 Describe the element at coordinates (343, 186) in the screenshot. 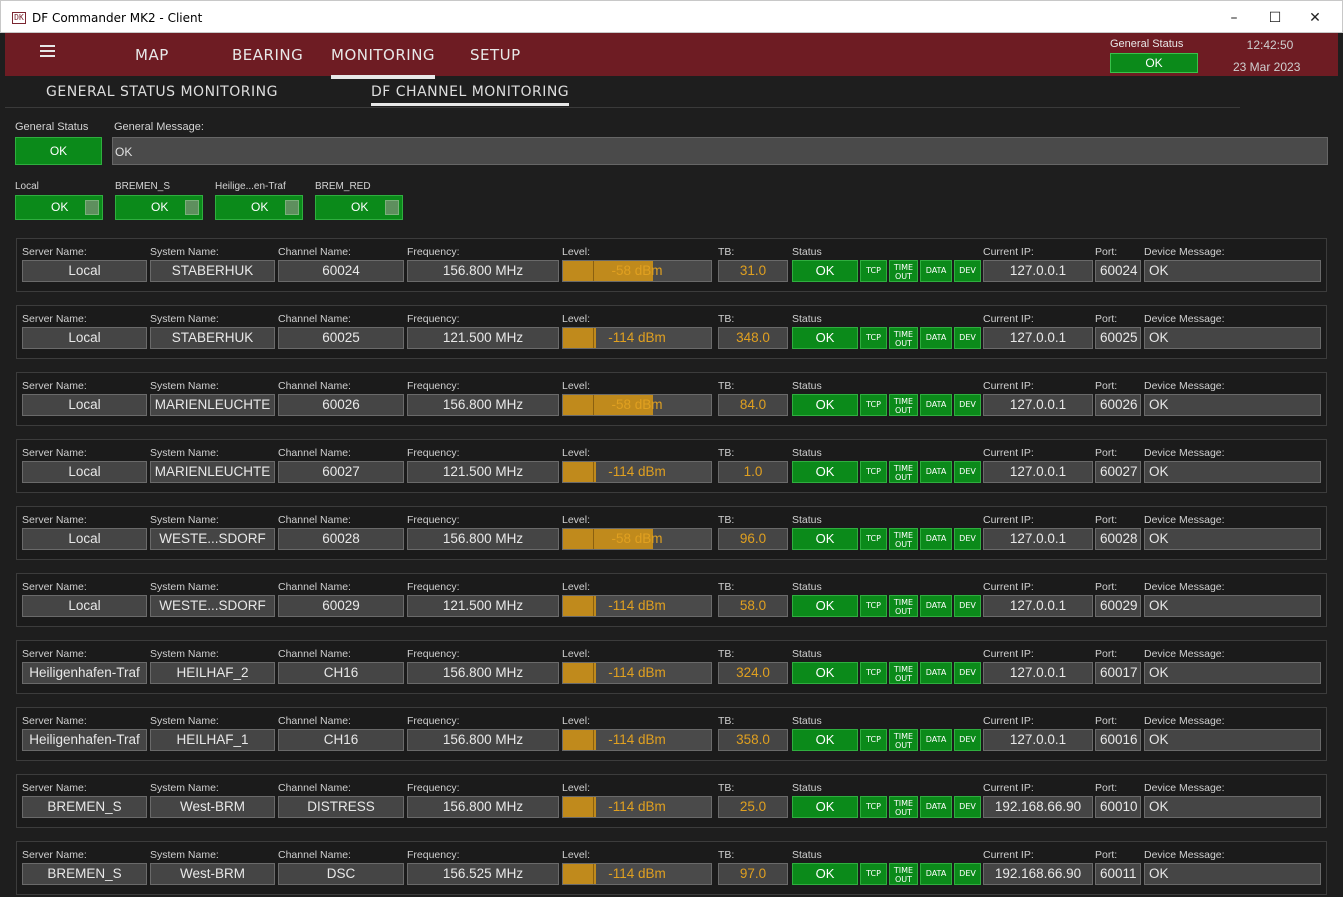

I see `server-status-label: BREM_RED` at that location.